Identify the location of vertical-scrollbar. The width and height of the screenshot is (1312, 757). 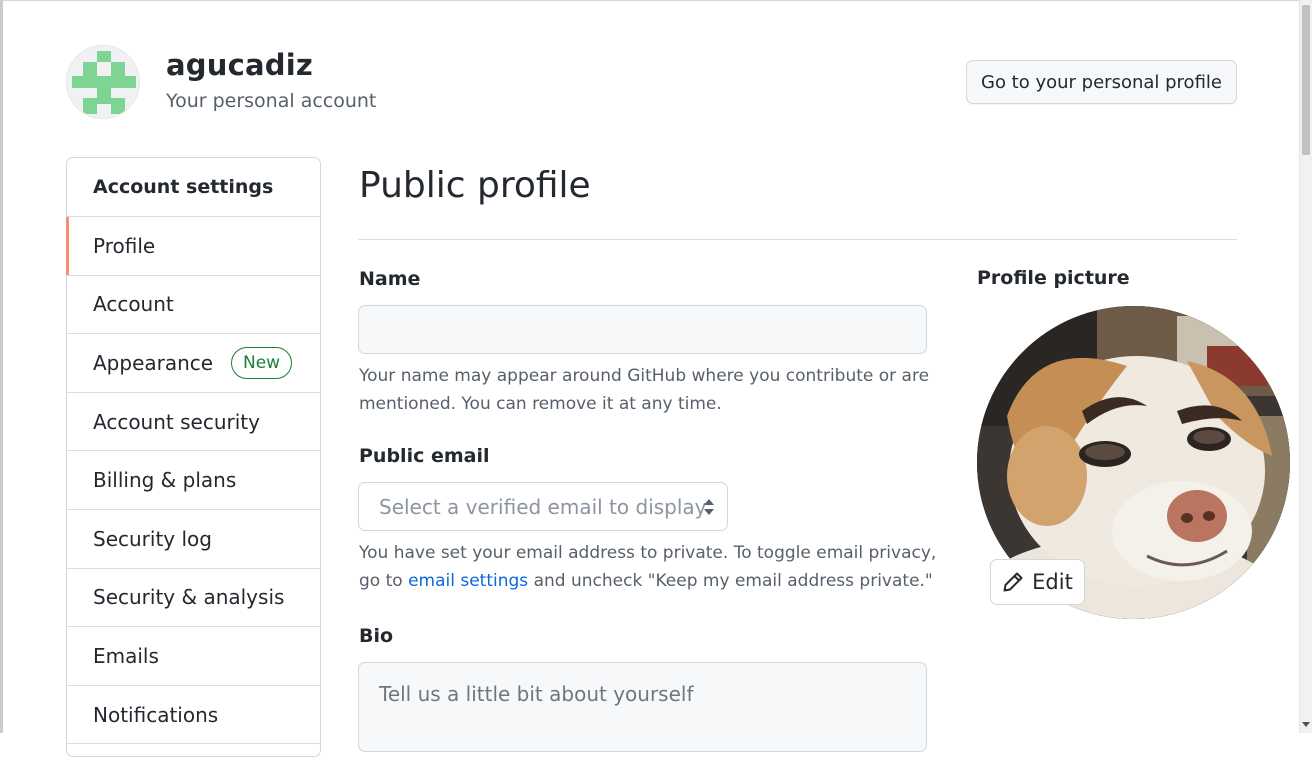
(1305, 366).